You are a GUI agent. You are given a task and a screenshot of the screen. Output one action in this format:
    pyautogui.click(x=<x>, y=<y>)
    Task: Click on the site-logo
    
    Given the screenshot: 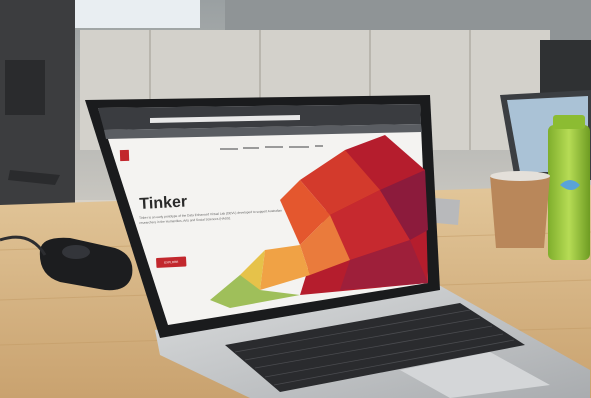 What is the action you would take?
    pyautogui.click(x=124, y=155)
    